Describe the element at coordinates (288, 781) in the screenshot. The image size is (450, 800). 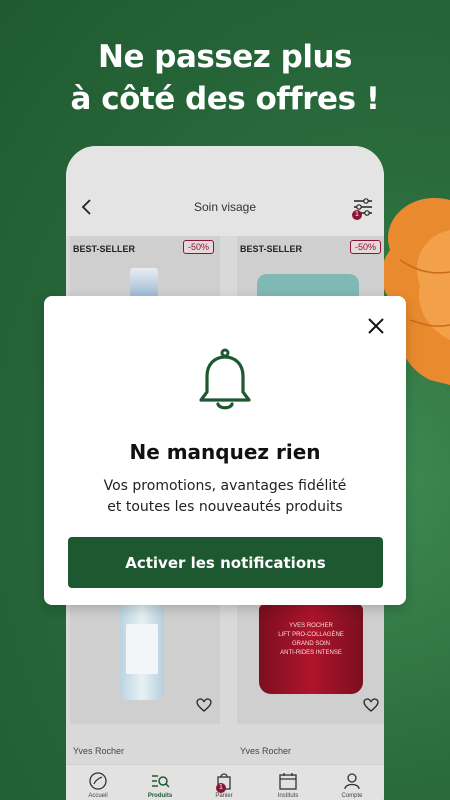
I see `calendar-icon` at that location.